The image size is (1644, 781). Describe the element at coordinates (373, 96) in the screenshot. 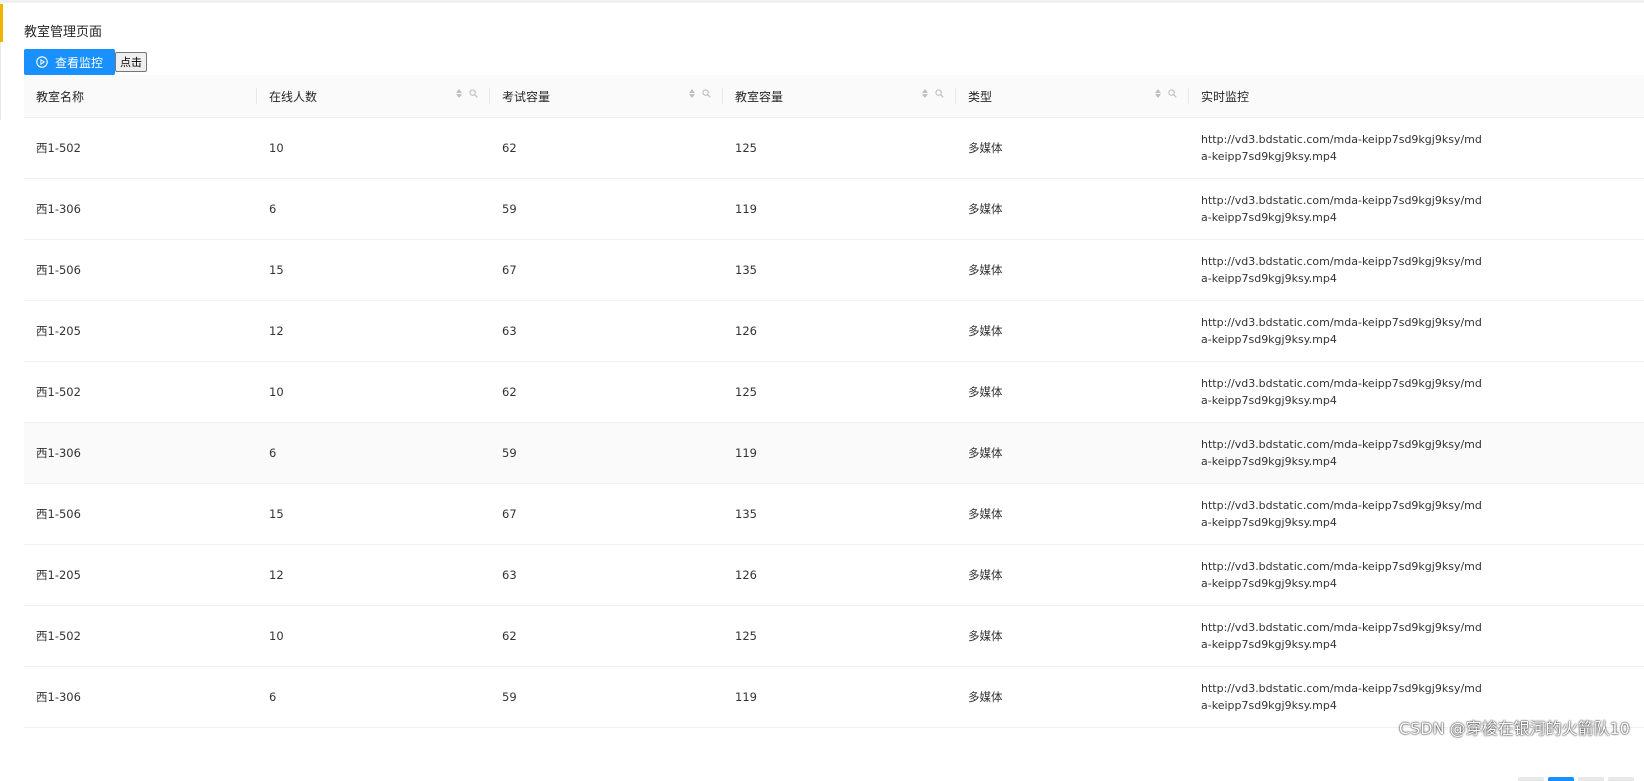

I see `column-header-online-count: 在线人数` at that location.